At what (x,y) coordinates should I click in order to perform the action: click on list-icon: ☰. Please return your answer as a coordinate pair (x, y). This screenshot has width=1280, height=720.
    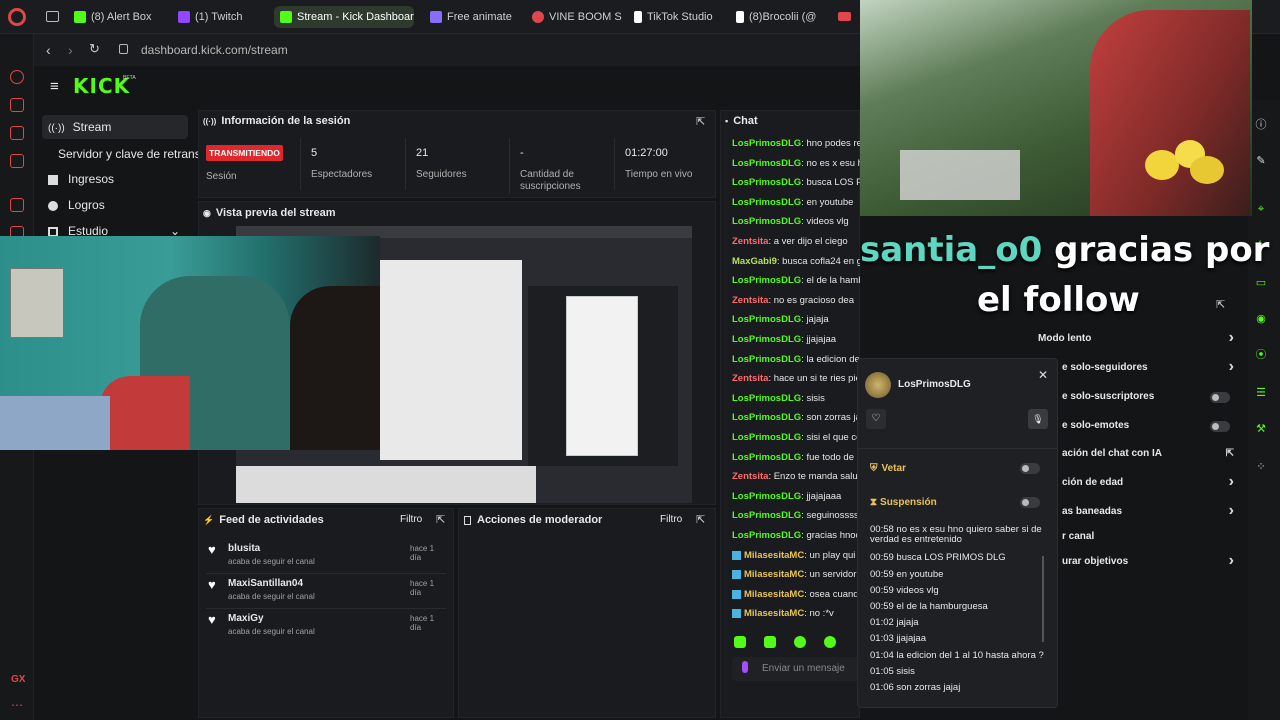
    Looking at the image, I should click on (1261, 393).